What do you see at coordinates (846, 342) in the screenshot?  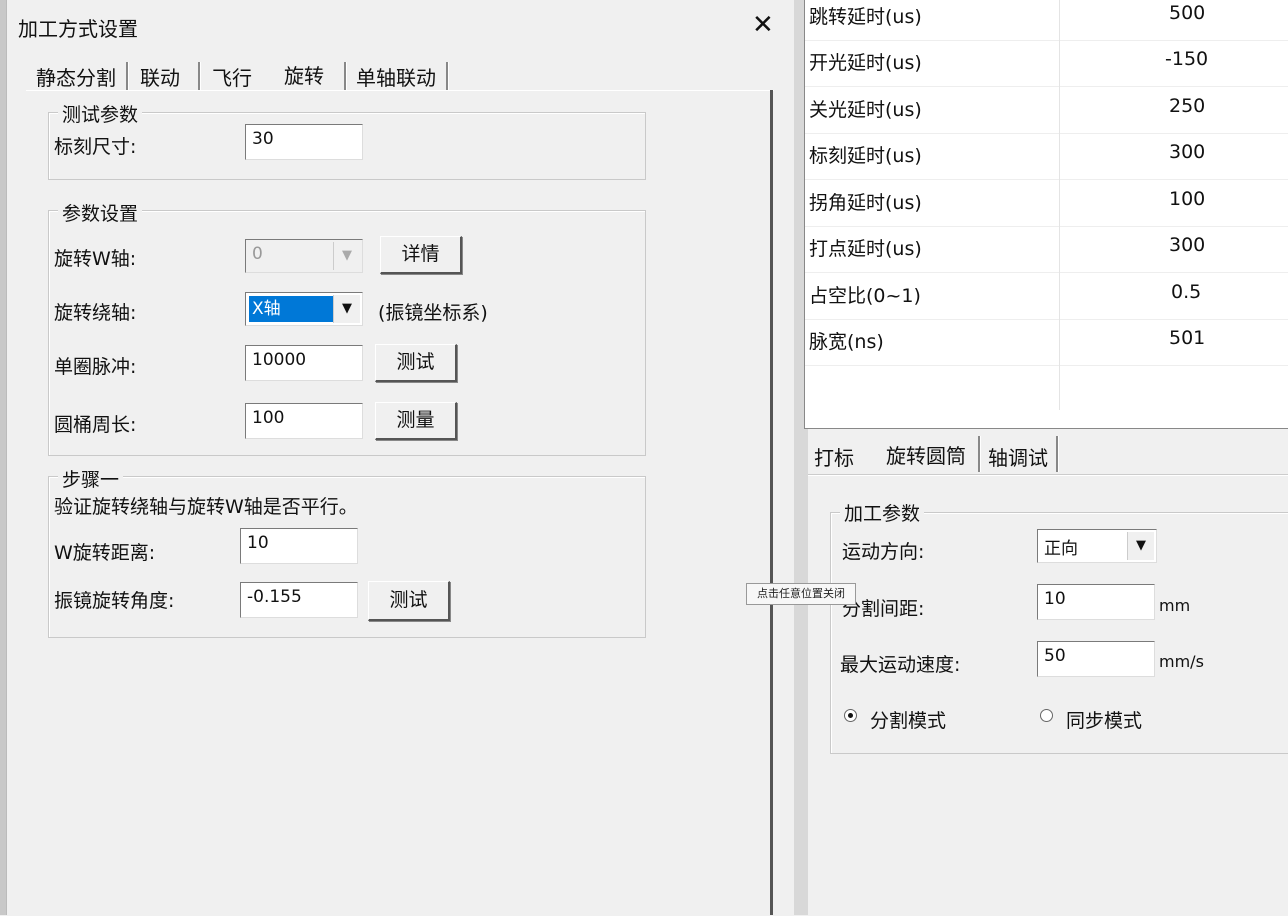 I see `param-name: 脉宽(ns)` at bounding box center [846, 342].